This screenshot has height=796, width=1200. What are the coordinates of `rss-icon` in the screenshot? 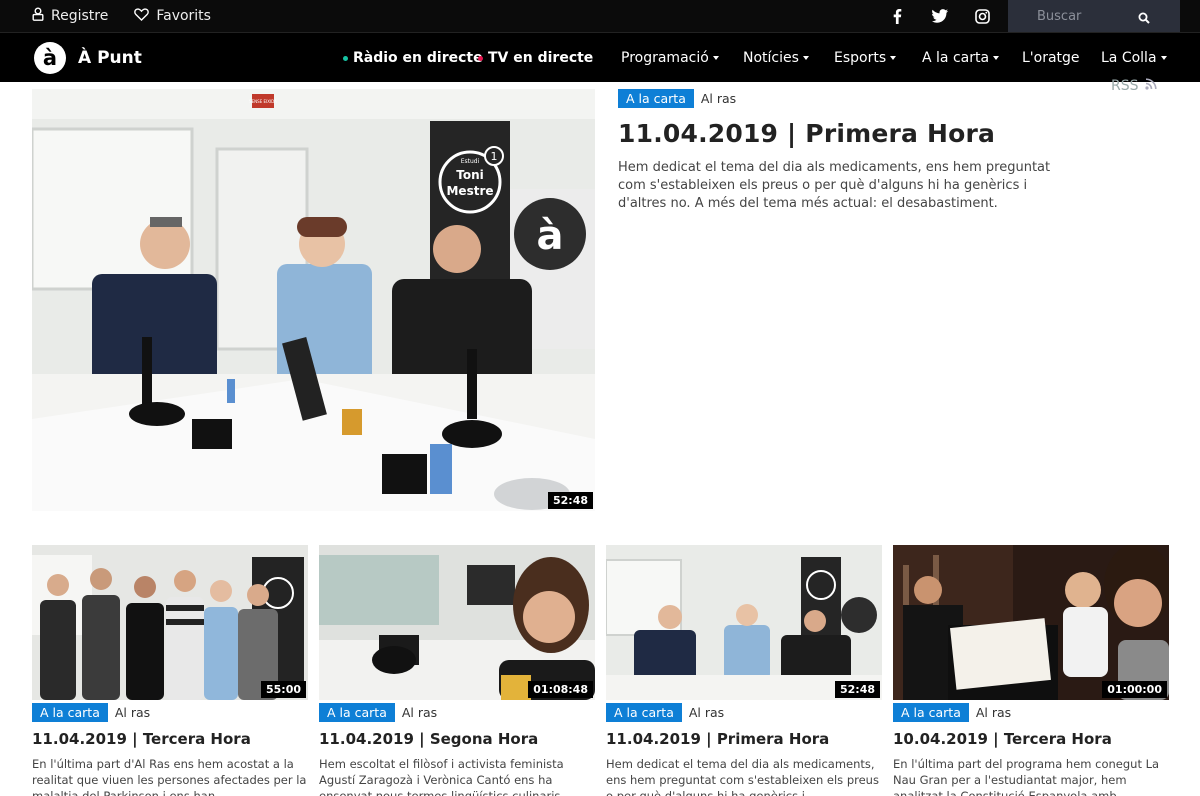 It's located at (1150, 86).